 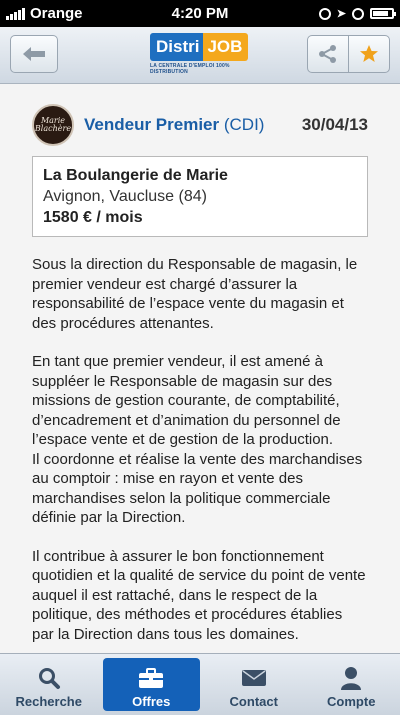 I want to click on tab-label: Contact, so click(x=253, y=701).